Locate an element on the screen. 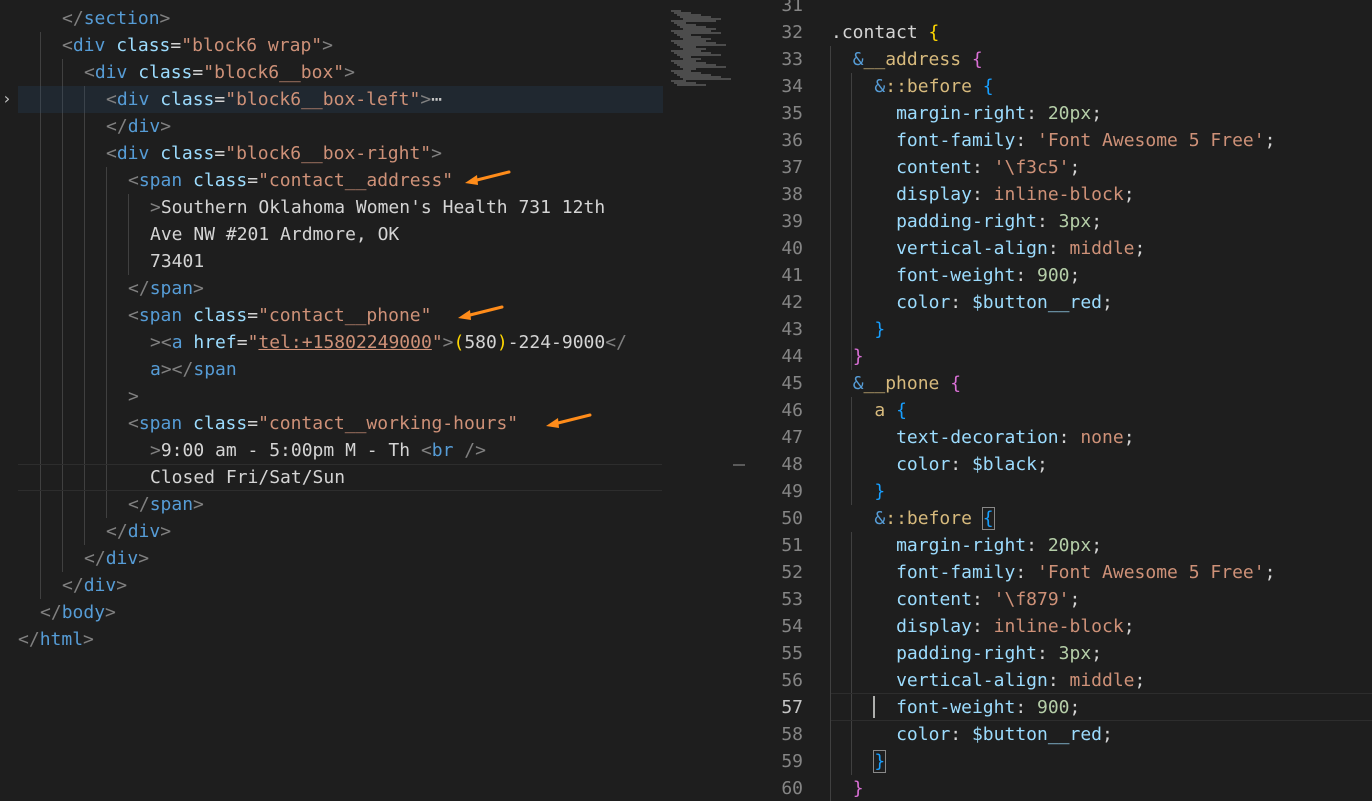 The image size is (1372, 801). code-line: 35 margin-right: 20px; is located at coordinates (1058, 113).